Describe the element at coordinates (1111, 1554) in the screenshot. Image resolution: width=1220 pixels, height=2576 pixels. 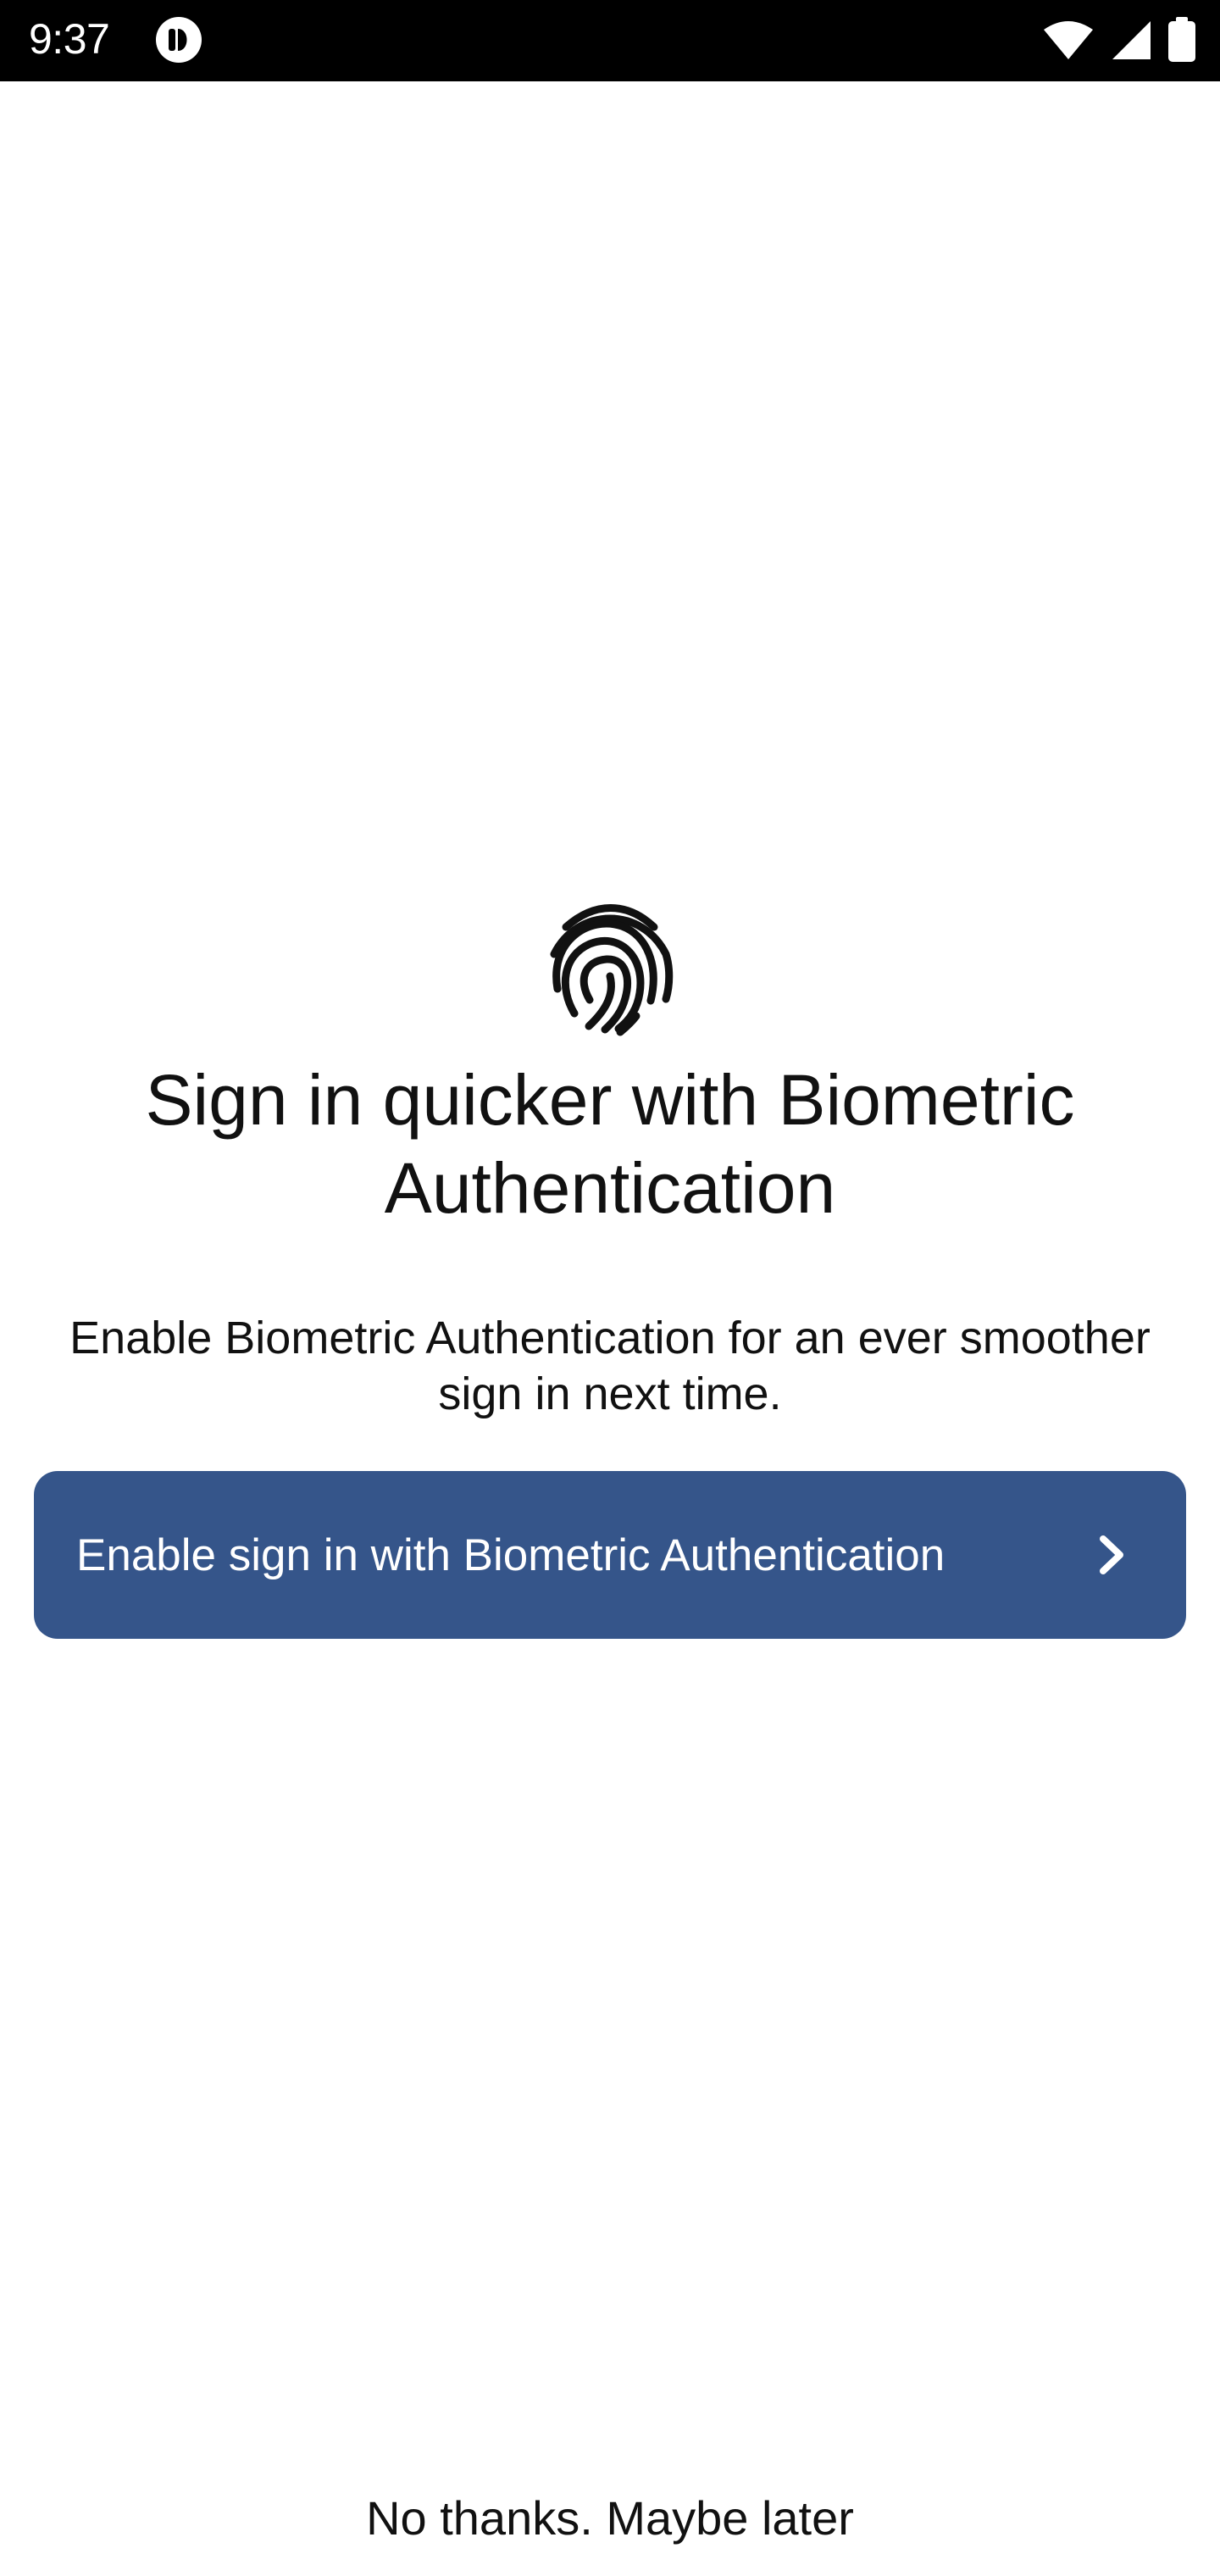
I see `chevron-right-icon` at that location.